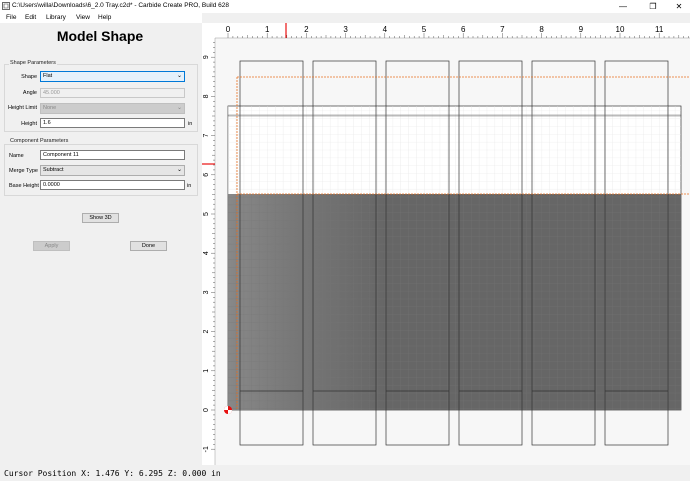 Image resolution: width=690 pixels, height=481 pixels. I want to click on y-tick-label: 9, so click(206, 57).